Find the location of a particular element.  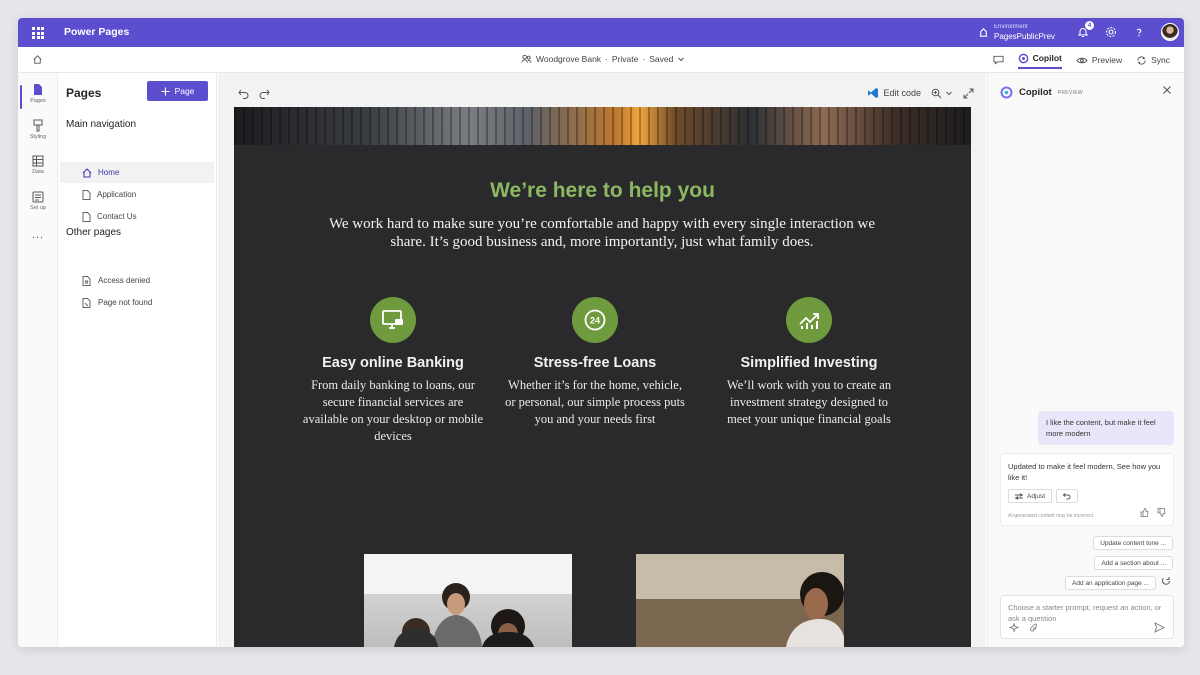

copilot-toggle: Copilot is located at coordinates (1039, 60).